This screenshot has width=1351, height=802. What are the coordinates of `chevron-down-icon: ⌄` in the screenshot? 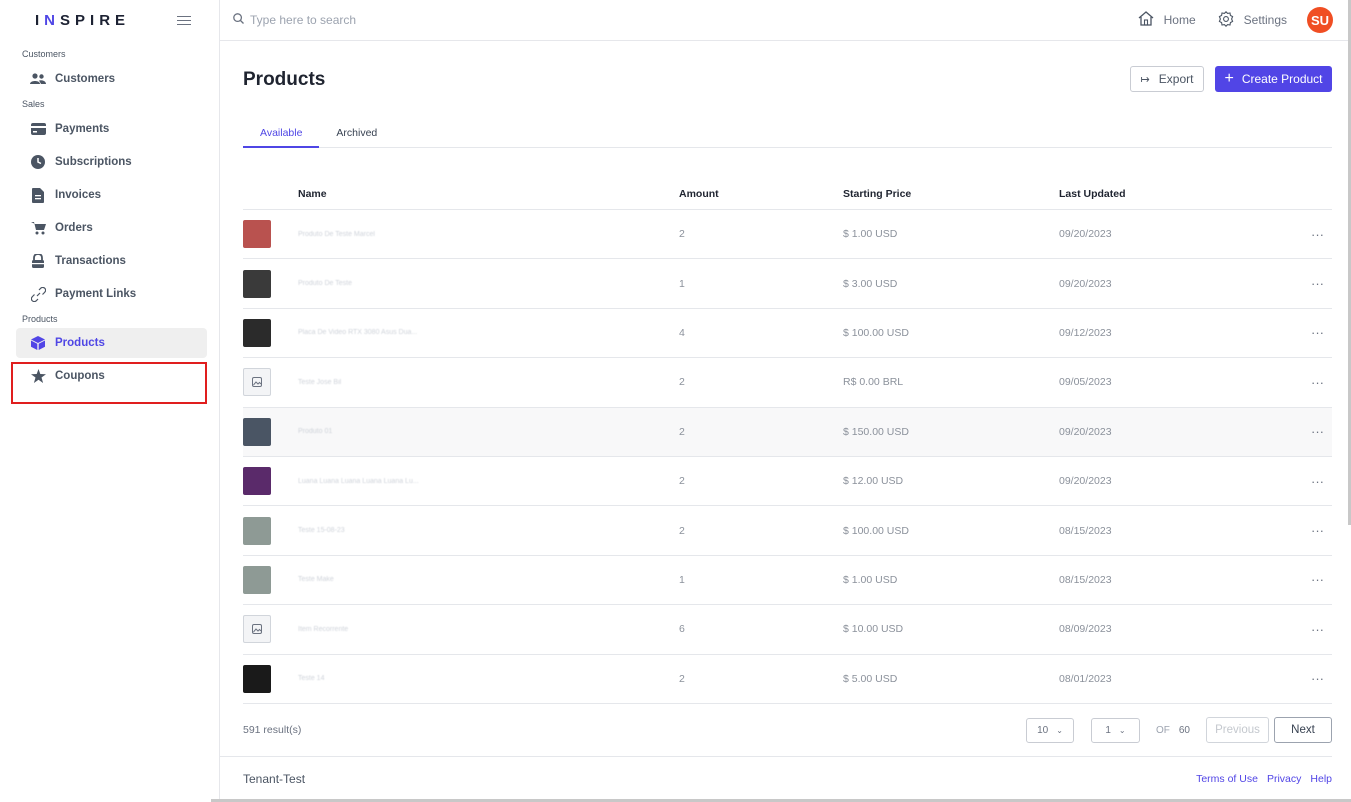 It's located at (1059, 730).